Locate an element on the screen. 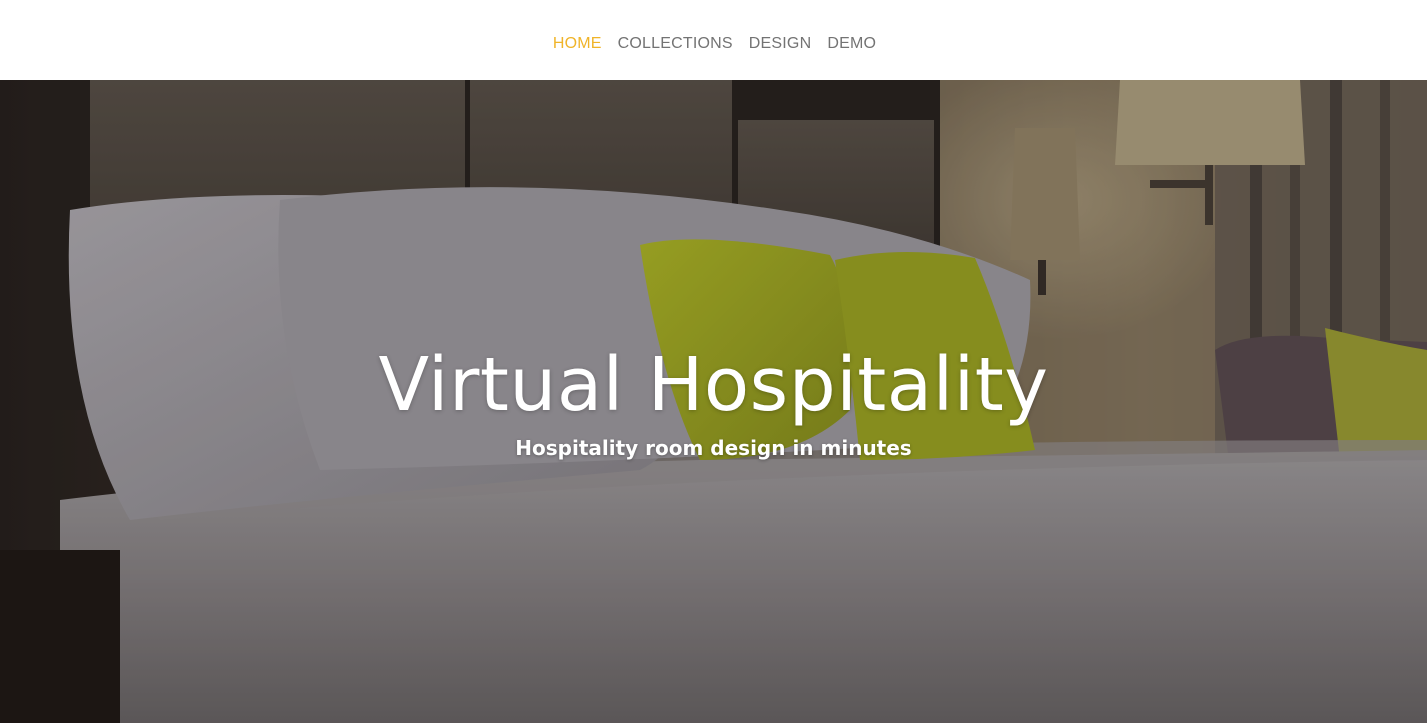 This screenshot has width=1427, height=723. hero-title: Virtual Hospitality is located at coordinates (713, 385).